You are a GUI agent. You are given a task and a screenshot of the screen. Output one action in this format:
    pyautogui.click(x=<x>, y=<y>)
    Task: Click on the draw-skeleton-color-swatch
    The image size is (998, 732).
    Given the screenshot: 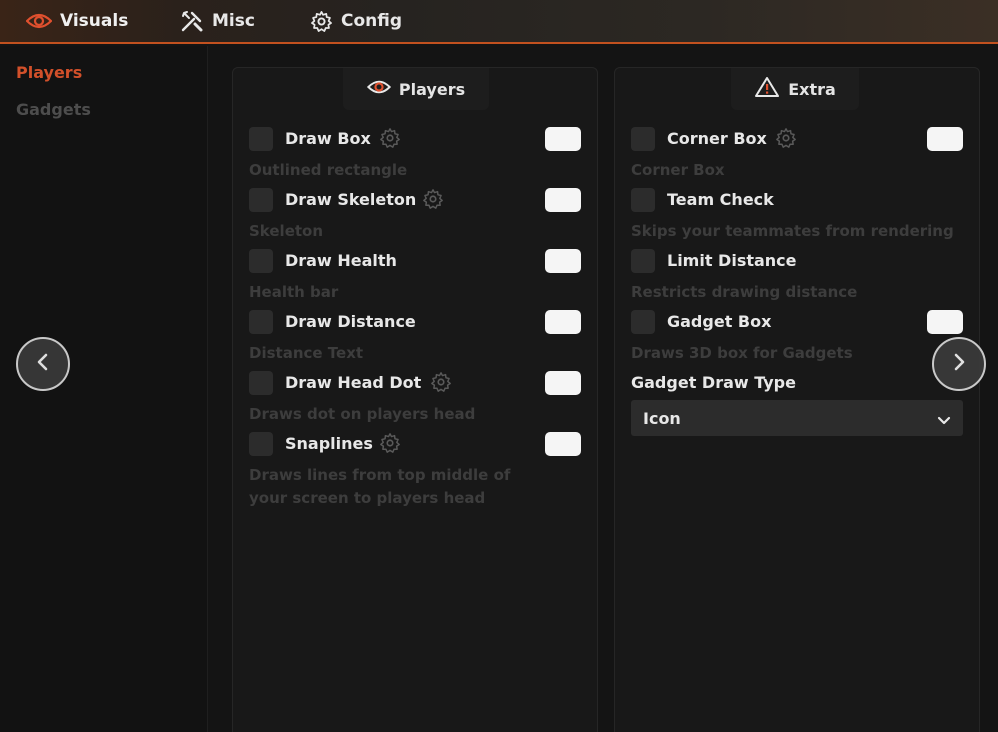 What is the action you would take?
    pyautogui.click(x=563, y=200)
    